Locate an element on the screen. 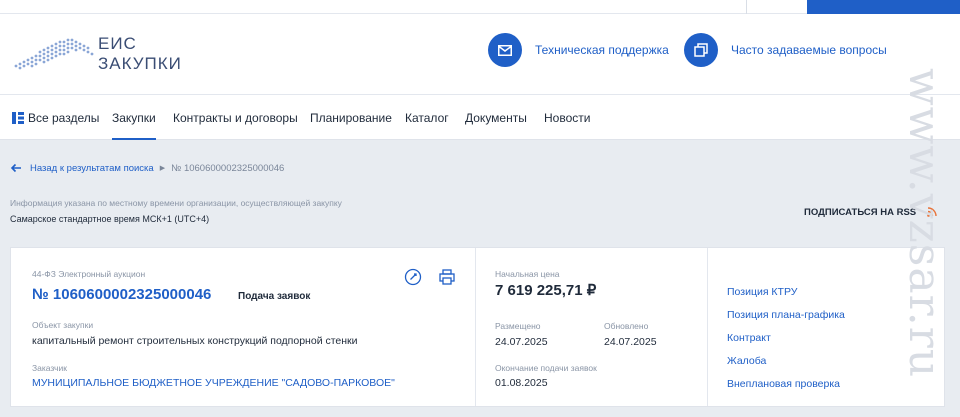 The height and width of the screenshot is (417, 960). faq-link: Часто задаваемые вопросы is located at coordinates (785, 50).